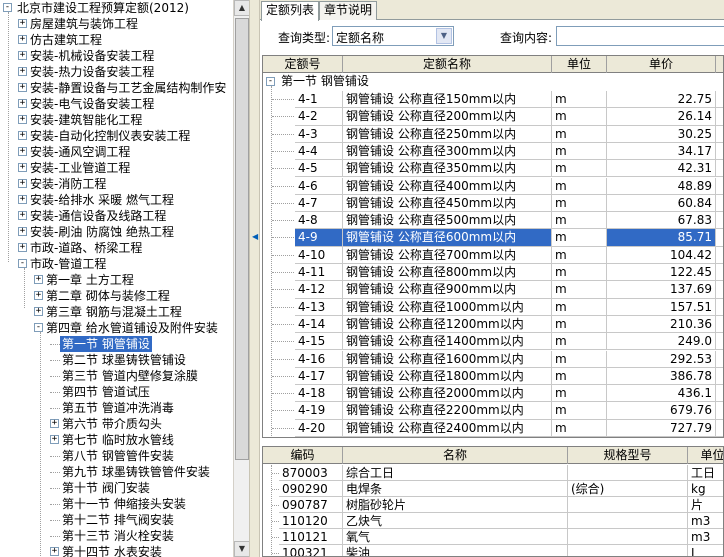 Image resolution: width=724 pixels, height=557 pixels. I want to click on quota-row: 4-3 钢管铺设 公称直径250mm以内 m 30.25, so click(493, 134).